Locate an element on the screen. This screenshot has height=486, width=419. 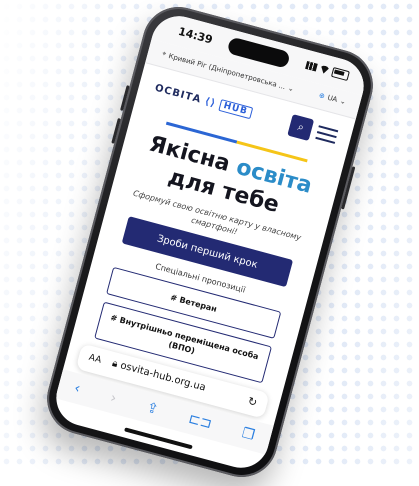
share-icon: ⇪ is located at coordinates (152, 409).